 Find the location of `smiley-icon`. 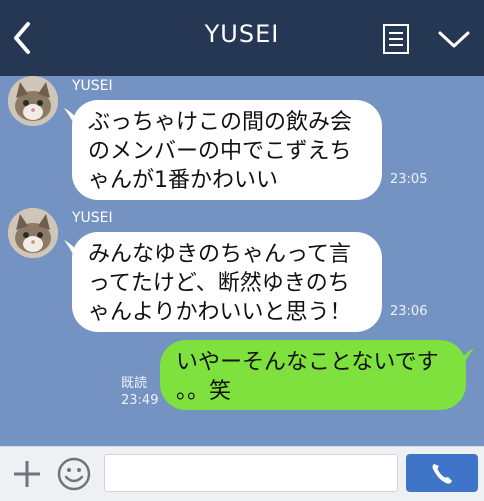

smiley-icon is located at coordinates (74, 474).